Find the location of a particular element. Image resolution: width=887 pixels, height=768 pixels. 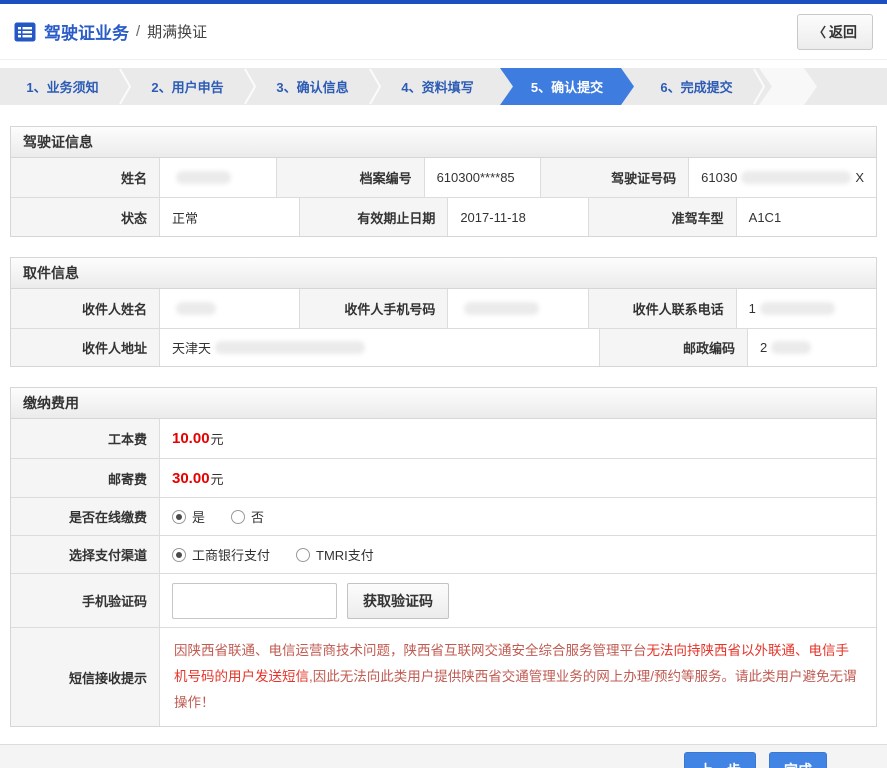

step-label: 1、业务须知 is located at coordinates (62, 87).